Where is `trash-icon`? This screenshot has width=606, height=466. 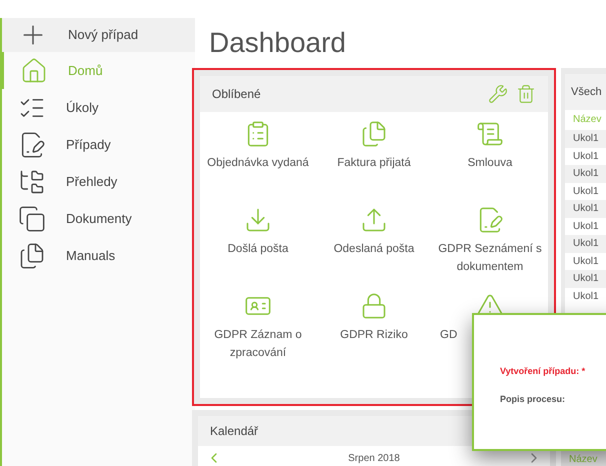 trash-icon is located at coordinates (526, 94).